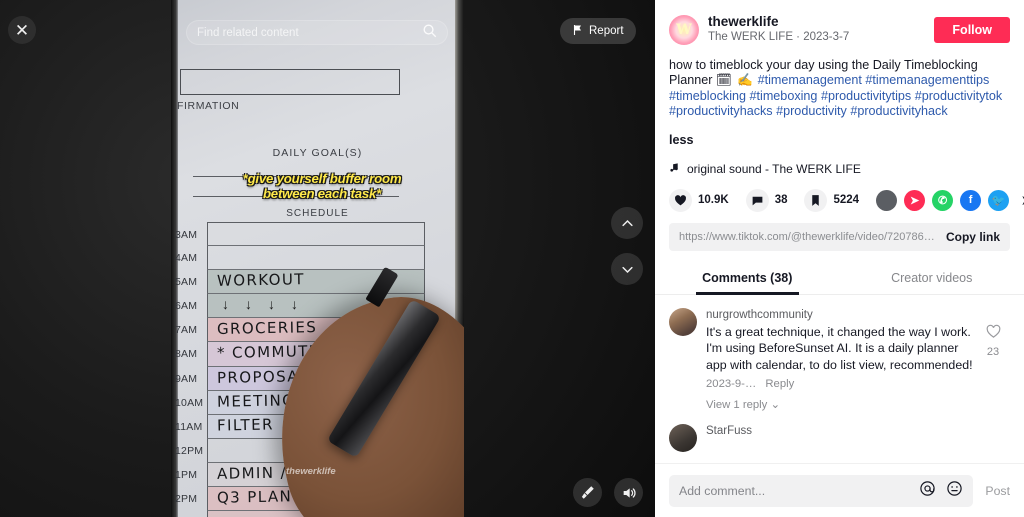 The height and width of the screenshot is (517, 1024). What do you see at coordinates (189, 450) in the screenshot?
I see `schedule-time: 12PM` at bounding box center [189, 450].